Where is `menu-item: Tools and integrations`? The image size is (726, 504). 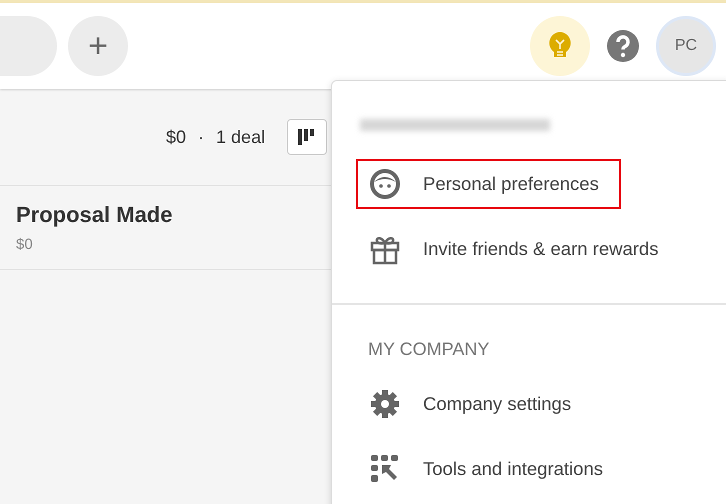
menu-item: Tools and integrations is located at coordinates (490, 469).